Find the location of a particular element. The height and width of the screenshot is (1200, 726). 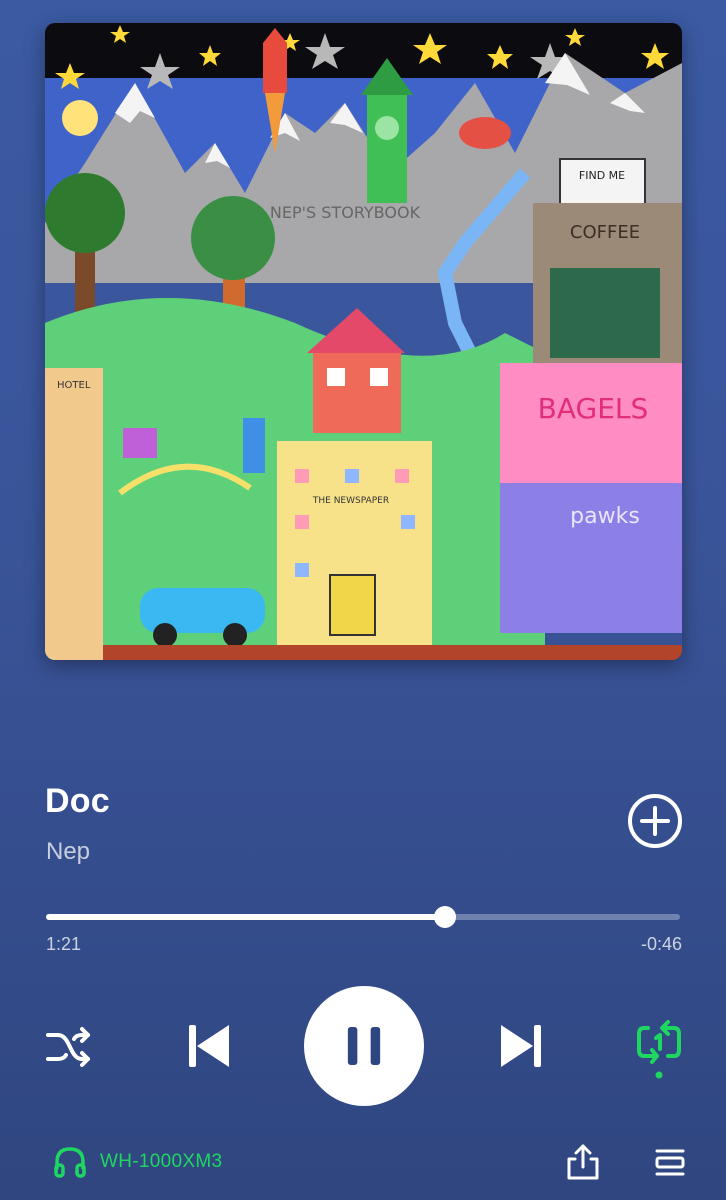

pause-button is located at coordinates (364, 1046).